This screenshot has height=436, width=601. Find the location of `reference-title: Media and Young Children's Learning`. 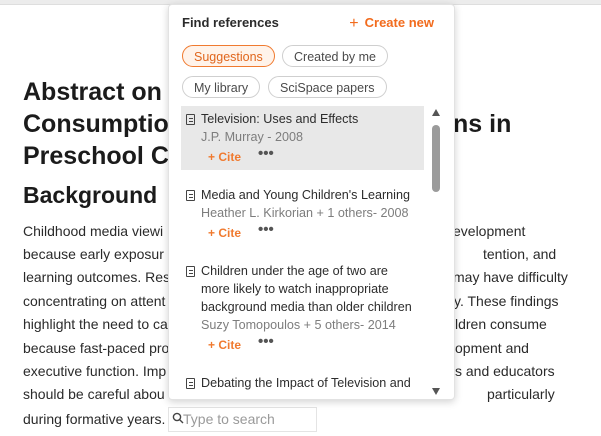

reference-title: Media and Young Children's Learning is located at coordinates (305, 195).